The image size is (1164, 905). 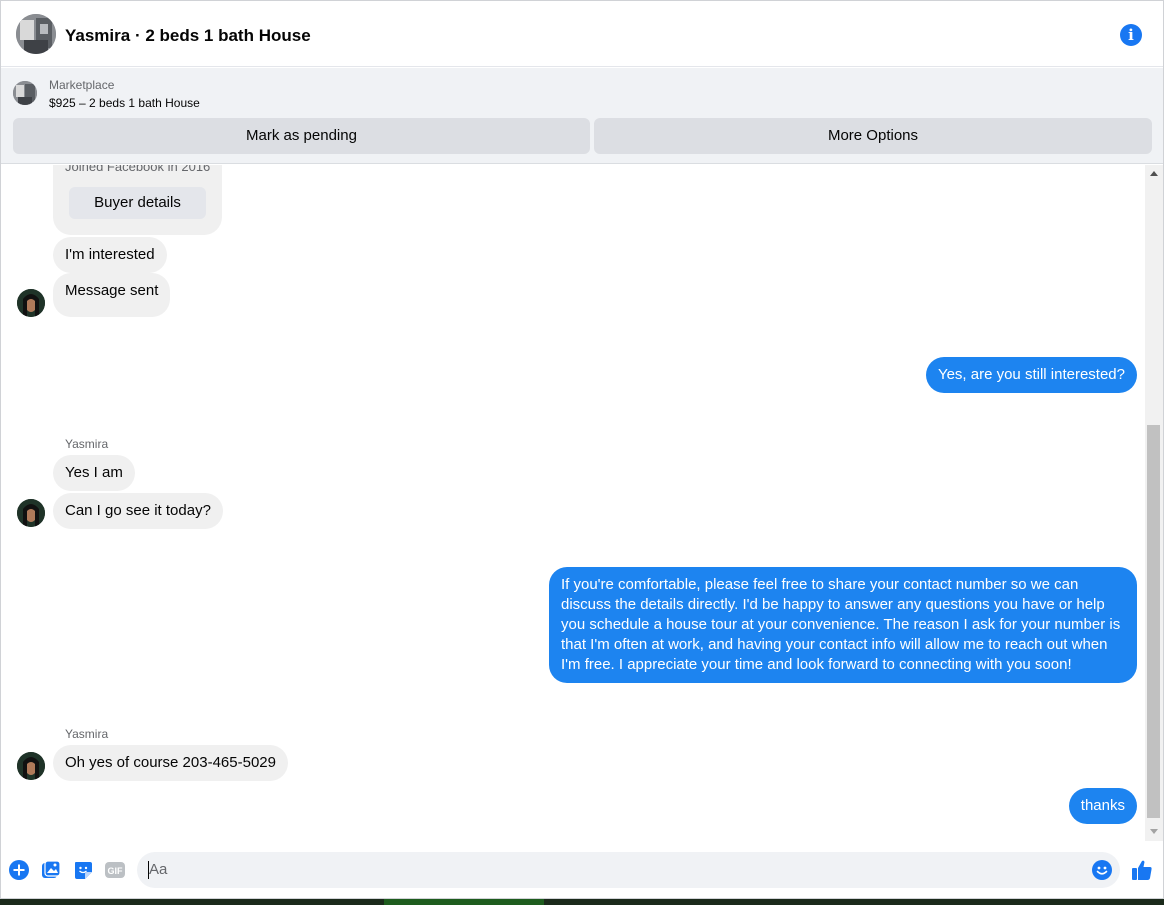 I want to click on message-input: Aa, so click(x=628, y=870).